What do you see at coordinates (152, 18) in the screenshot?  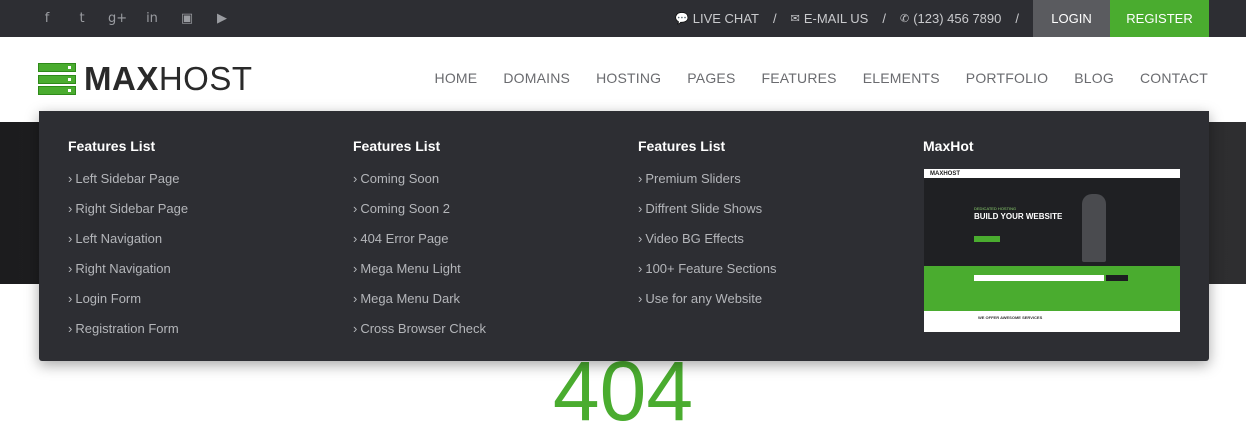 I see `linkedin-icon: in` at bounding box center [152, 18].